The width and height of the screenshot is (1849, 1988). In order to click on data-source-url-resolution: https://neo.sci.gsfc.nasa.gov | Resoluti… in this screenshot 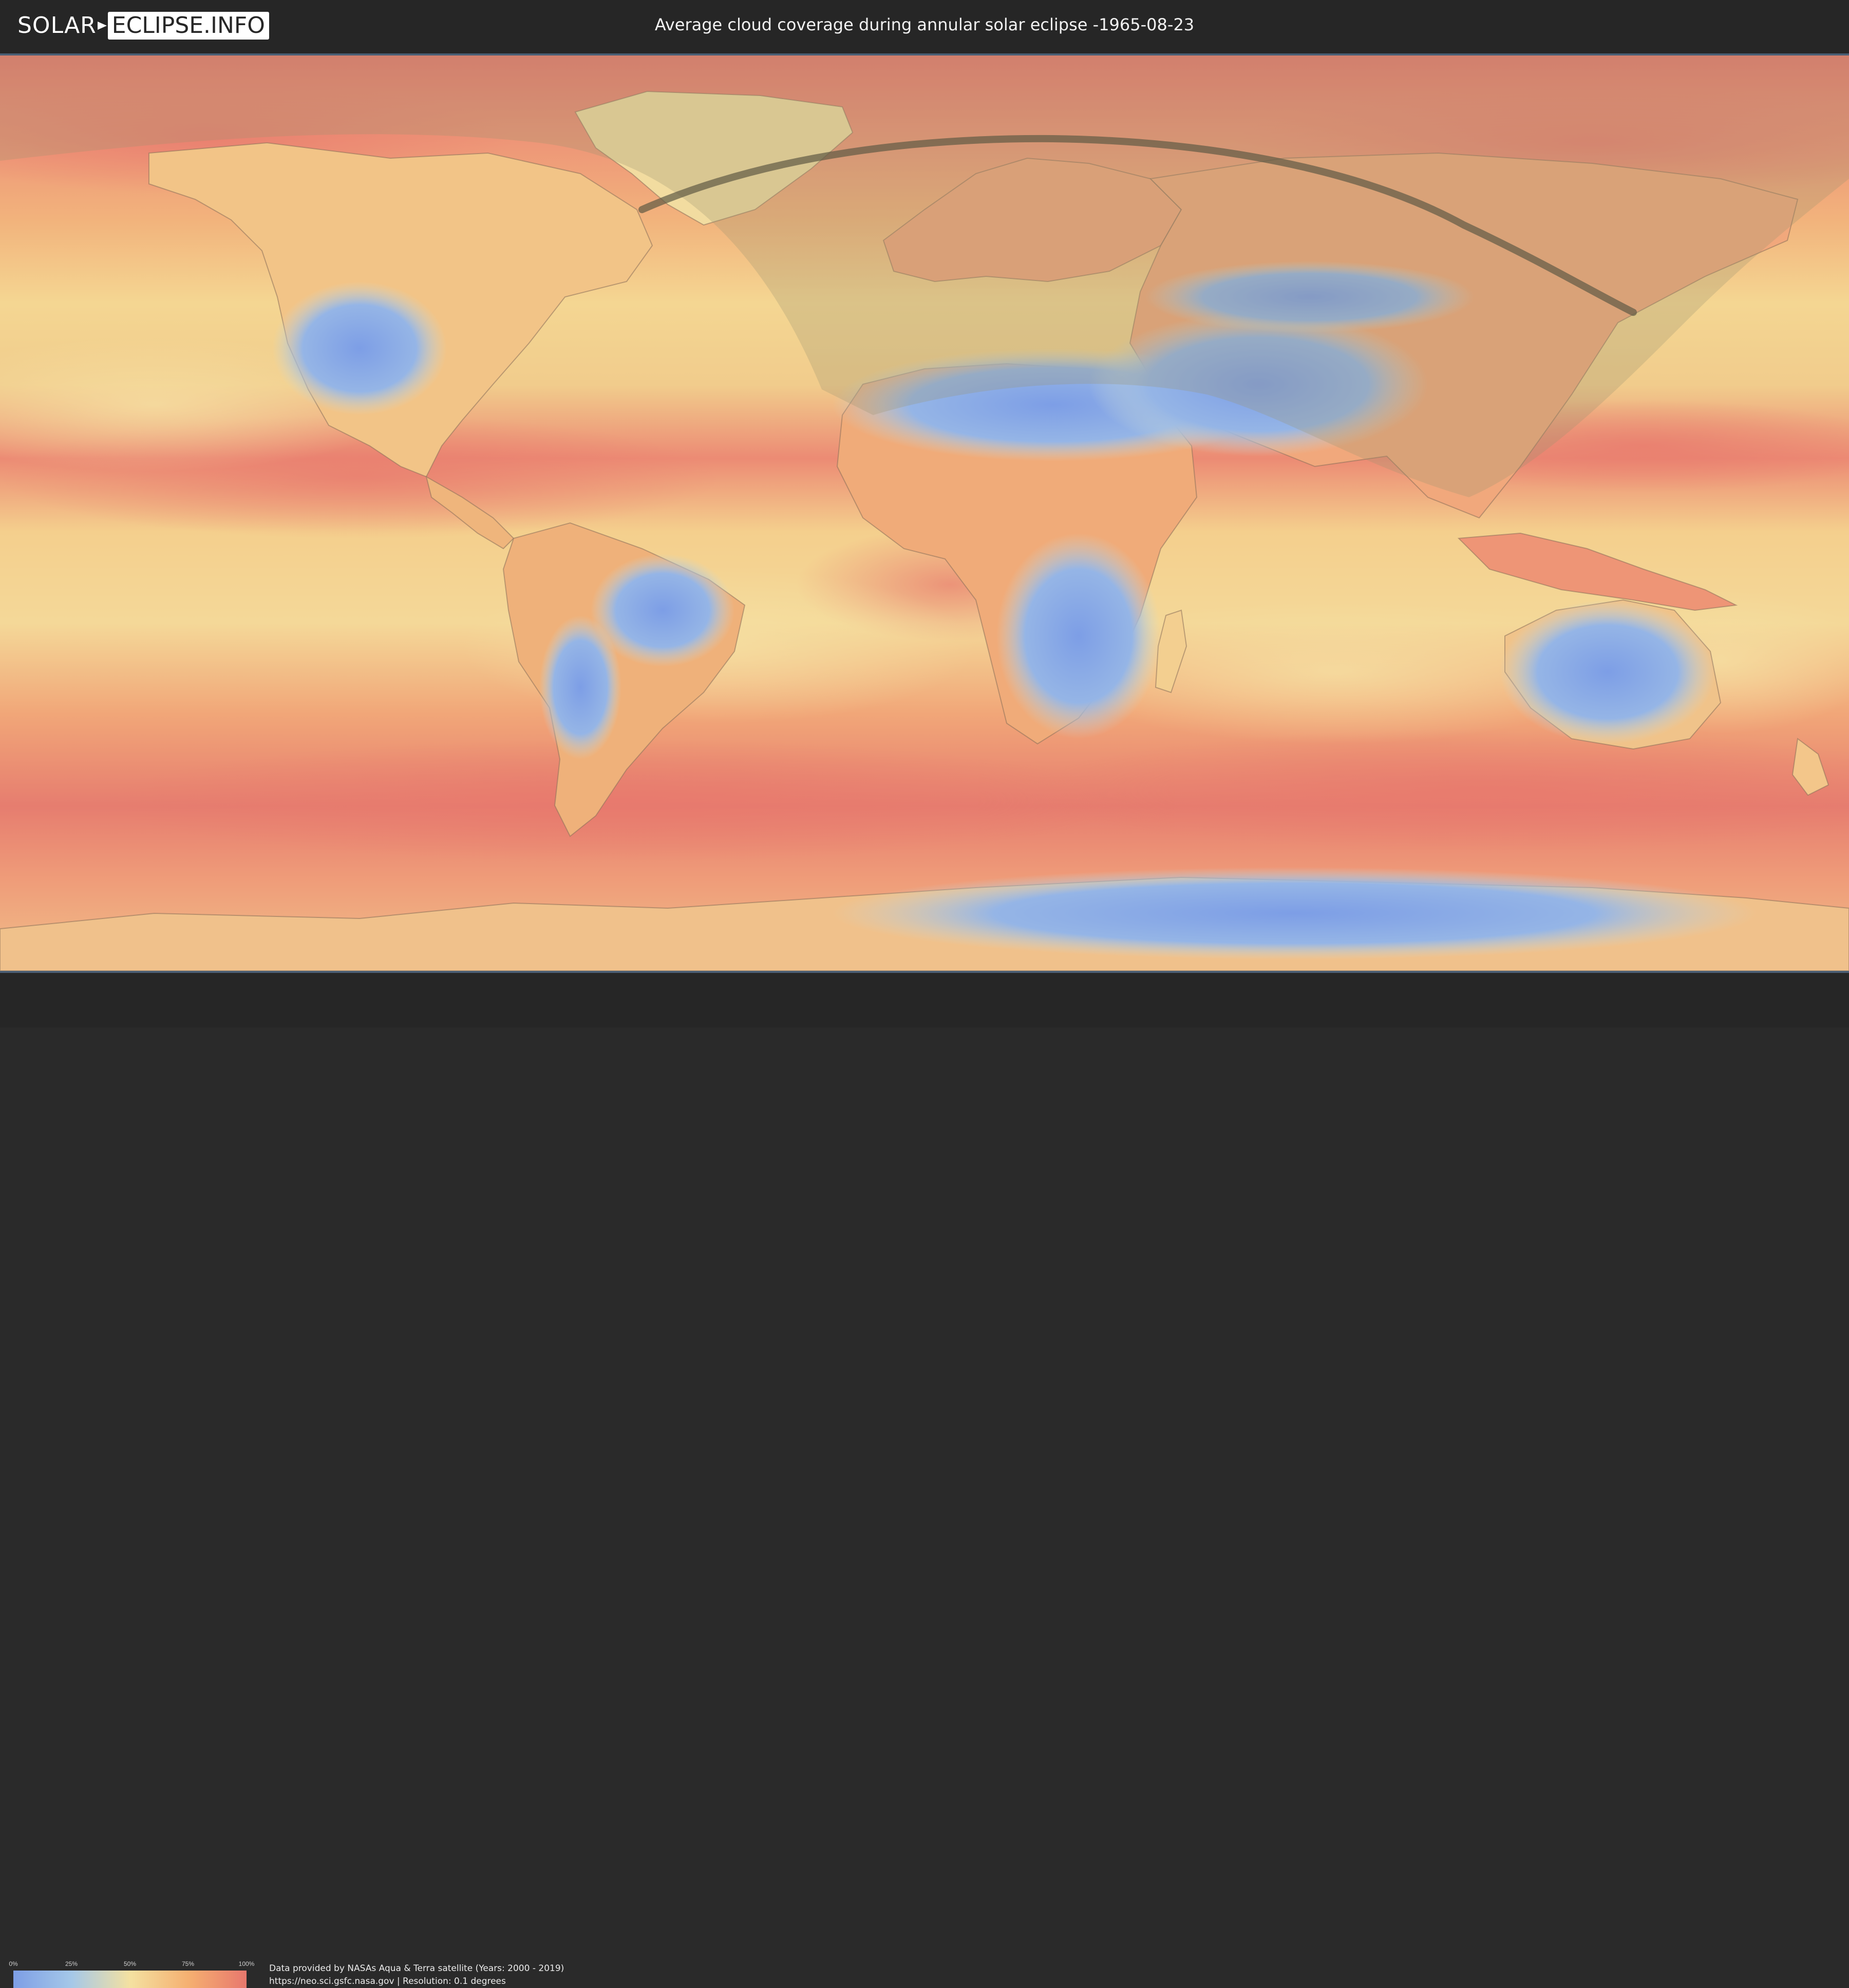, I will do `click(387, 1981)`.